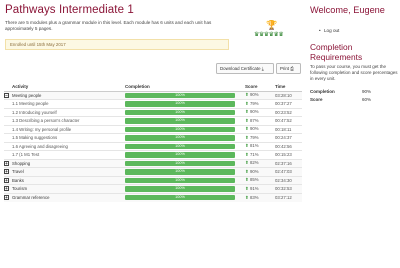 Image resolution: width=400 pixels, height=268 pixels. What do you see at coordinates (8, 87) in the screenshot?
I see `toggle-header` at bounding box center [8, 87].